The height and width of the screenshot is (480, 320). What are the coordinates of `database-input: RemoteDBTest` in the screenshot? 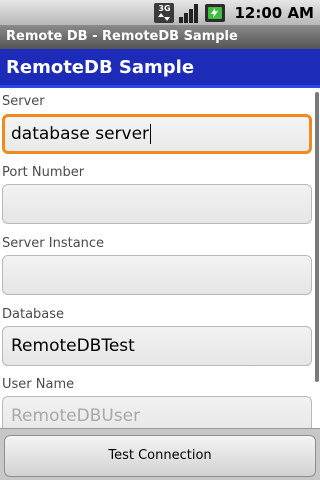 It's located at (157, 346).